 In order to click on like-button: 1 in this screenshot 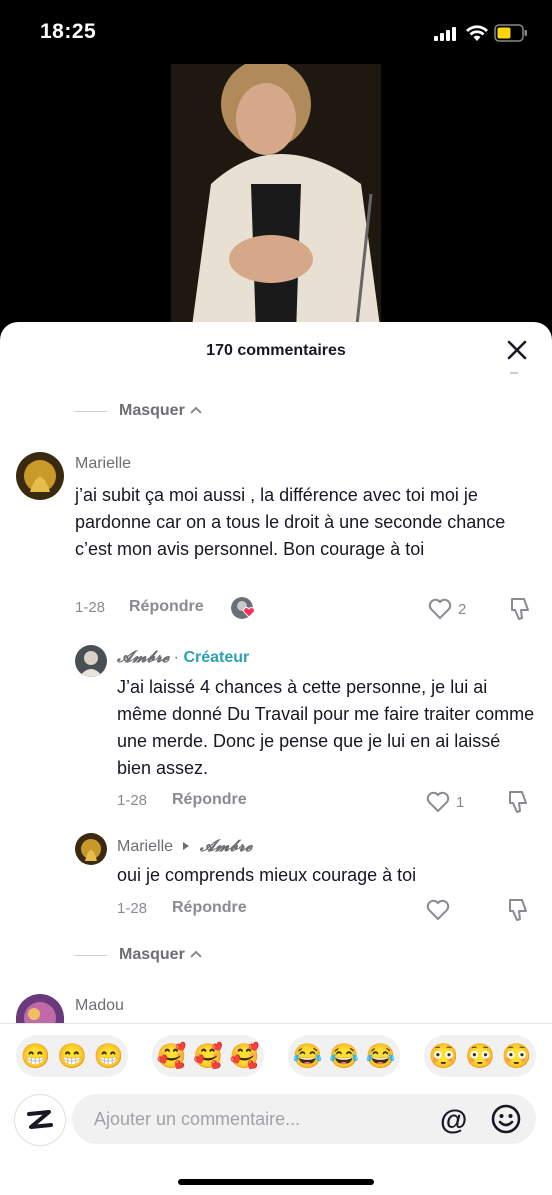, I will do `click(445, 802)`.